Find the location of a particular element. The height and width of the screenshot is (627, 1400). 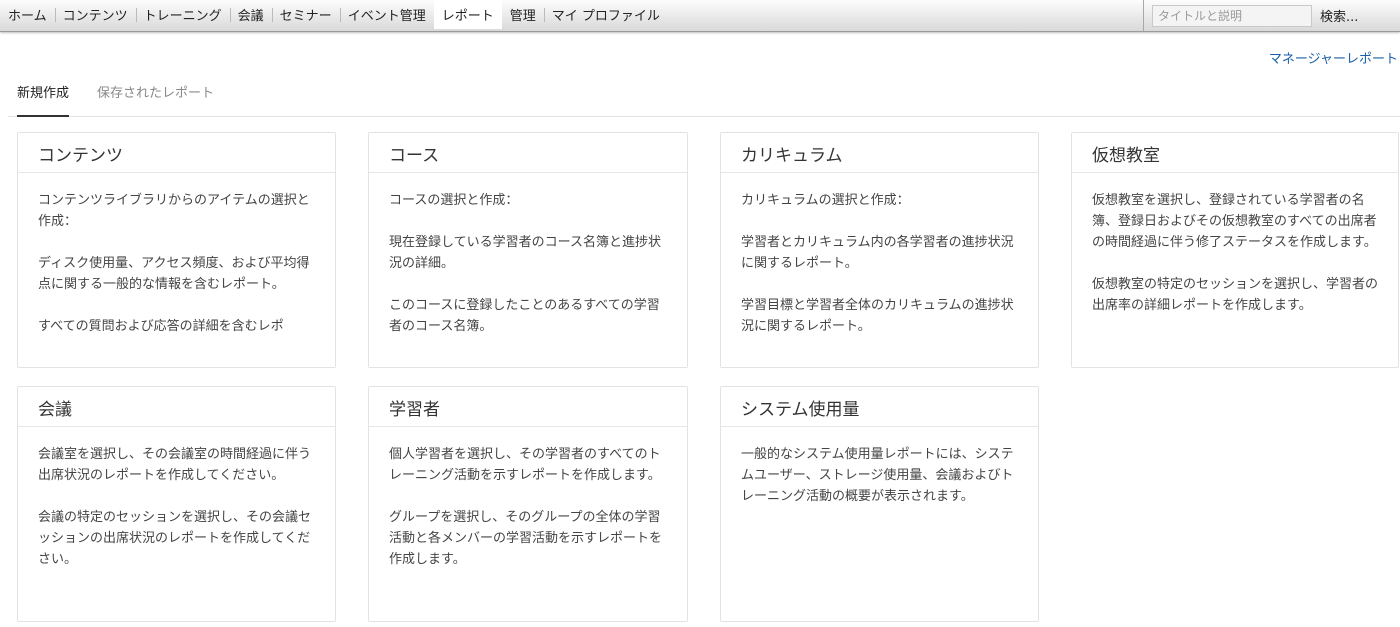

card-text: このコースに登録したことのあるすべての学習者のコース名簿。 is located at coordinates (524, 316).